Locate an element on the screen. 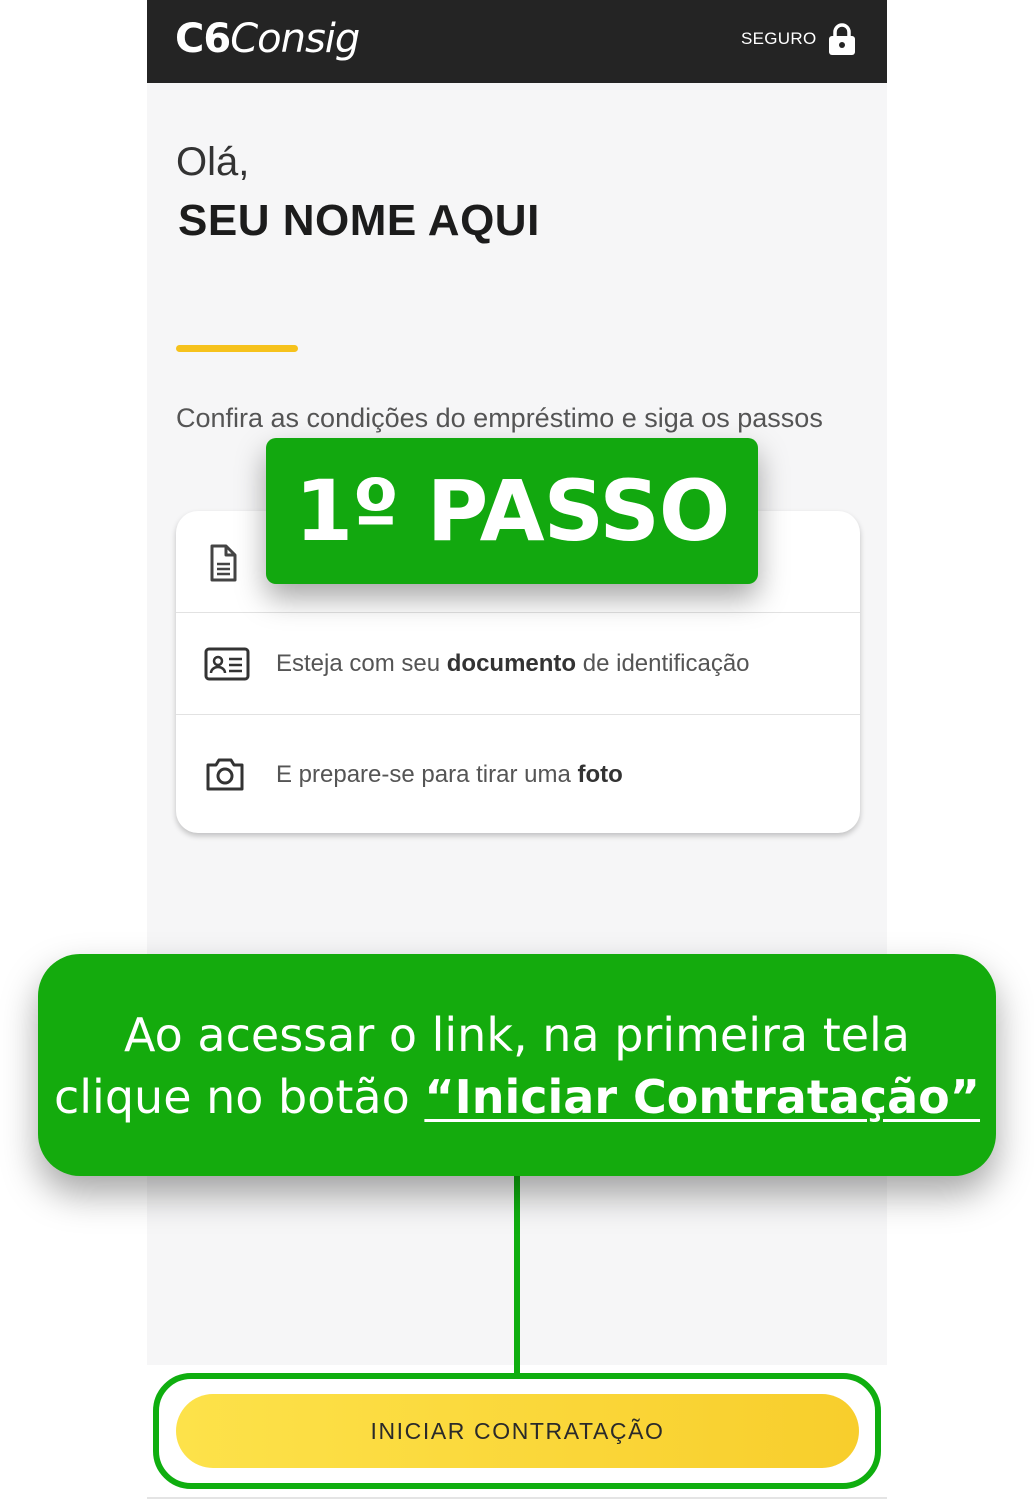  brand-logo: C6Consig is located at coordinates (267, 39).